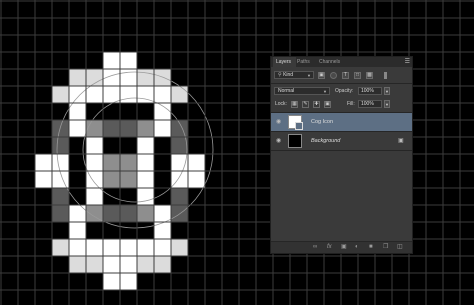 Image resolution: width=474 pixels, height=305 pixels. I want to click on lock-image-icon: ✎, so click(305, 104).